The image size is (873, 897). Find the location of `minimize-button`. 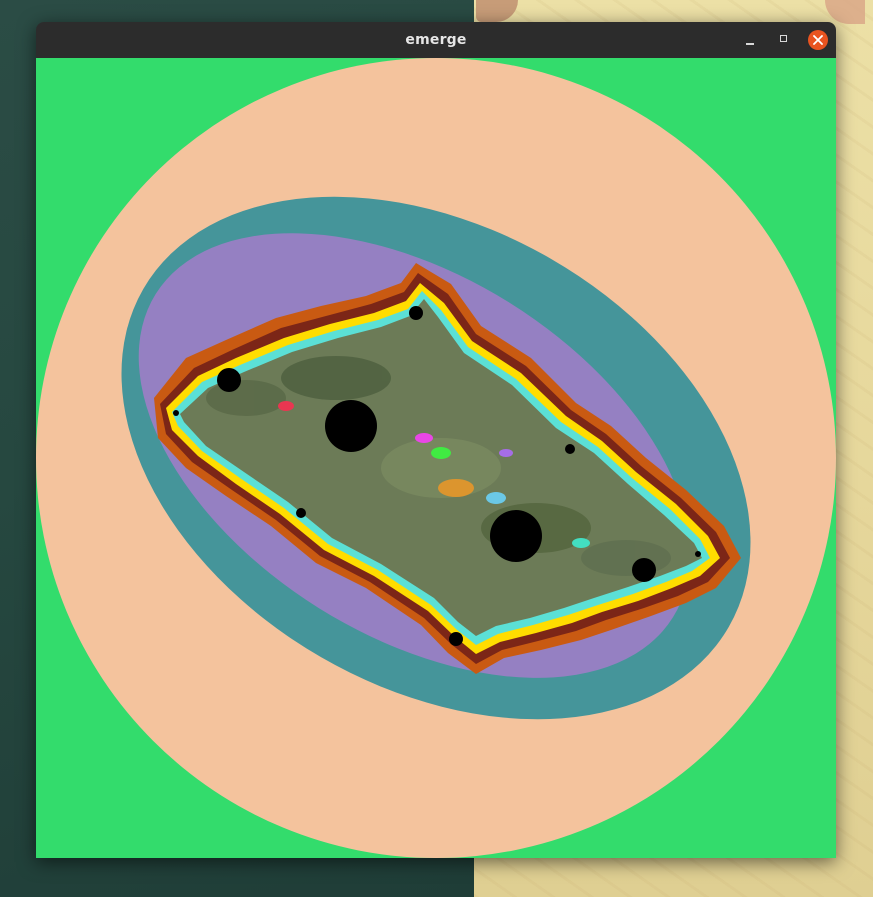

minimize-button is located at coordinates (750, 40).